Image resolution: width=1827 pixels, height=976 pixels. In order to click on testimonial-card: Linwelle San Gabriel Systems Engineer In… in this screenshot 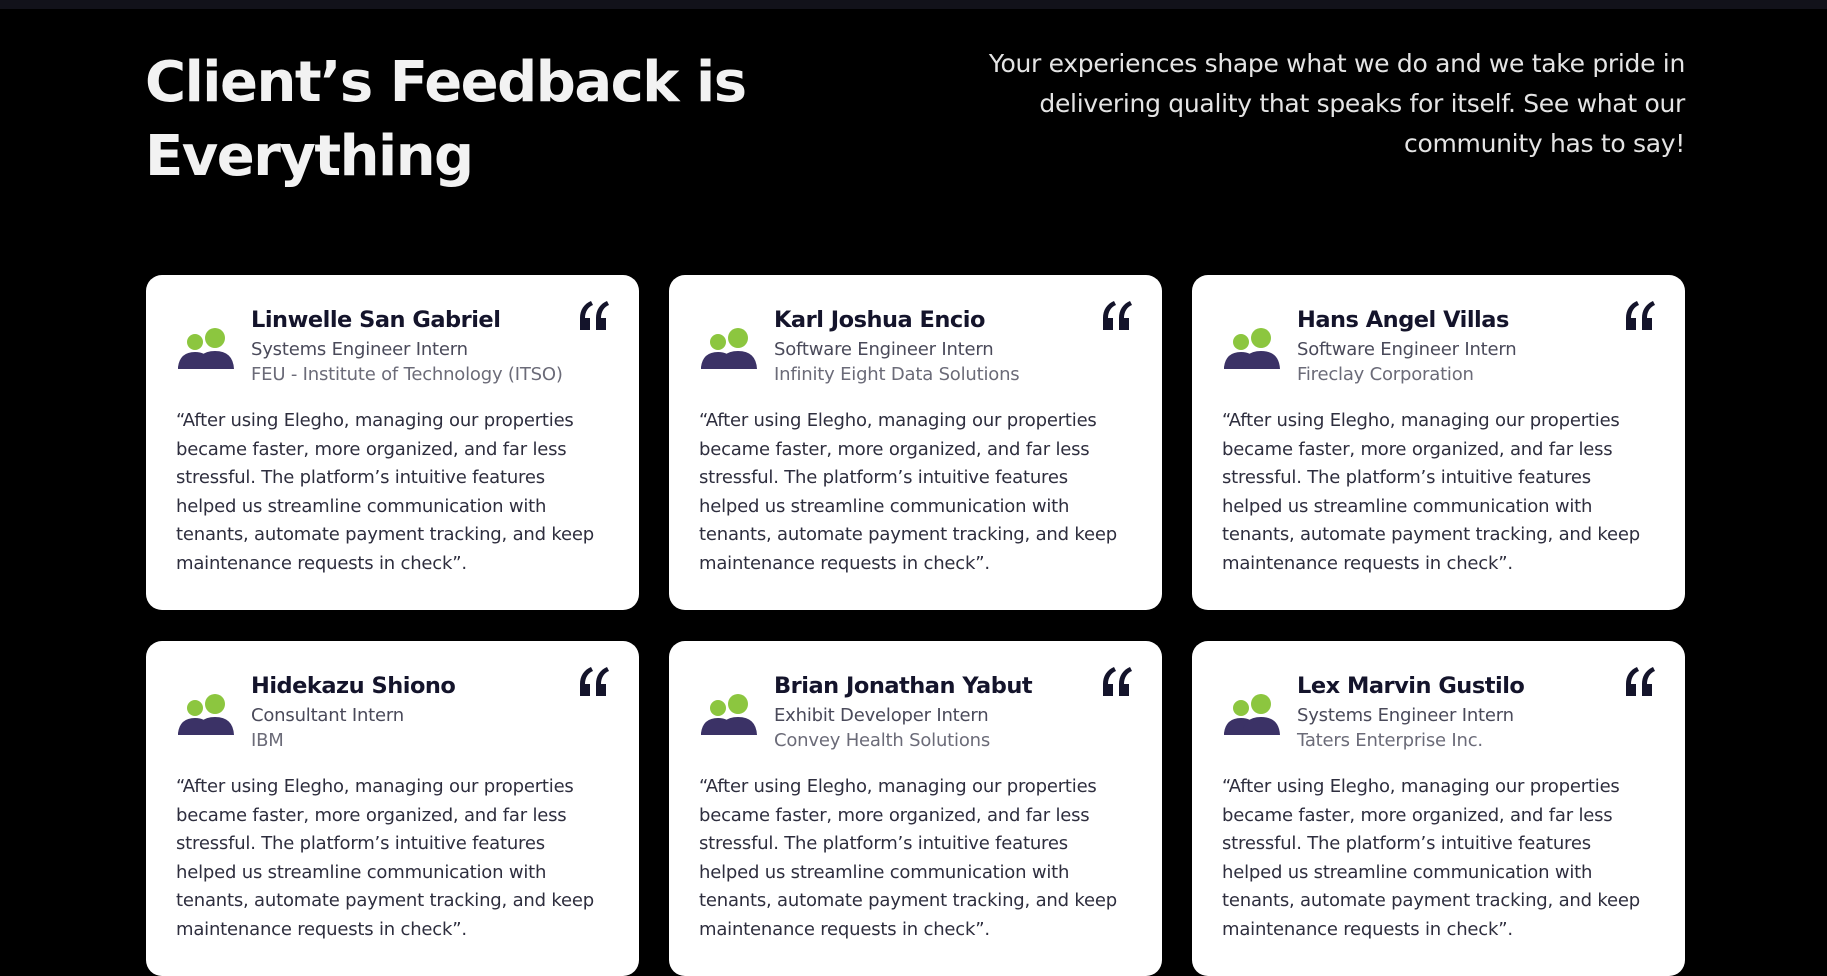, I will do `click(392, 442)`.